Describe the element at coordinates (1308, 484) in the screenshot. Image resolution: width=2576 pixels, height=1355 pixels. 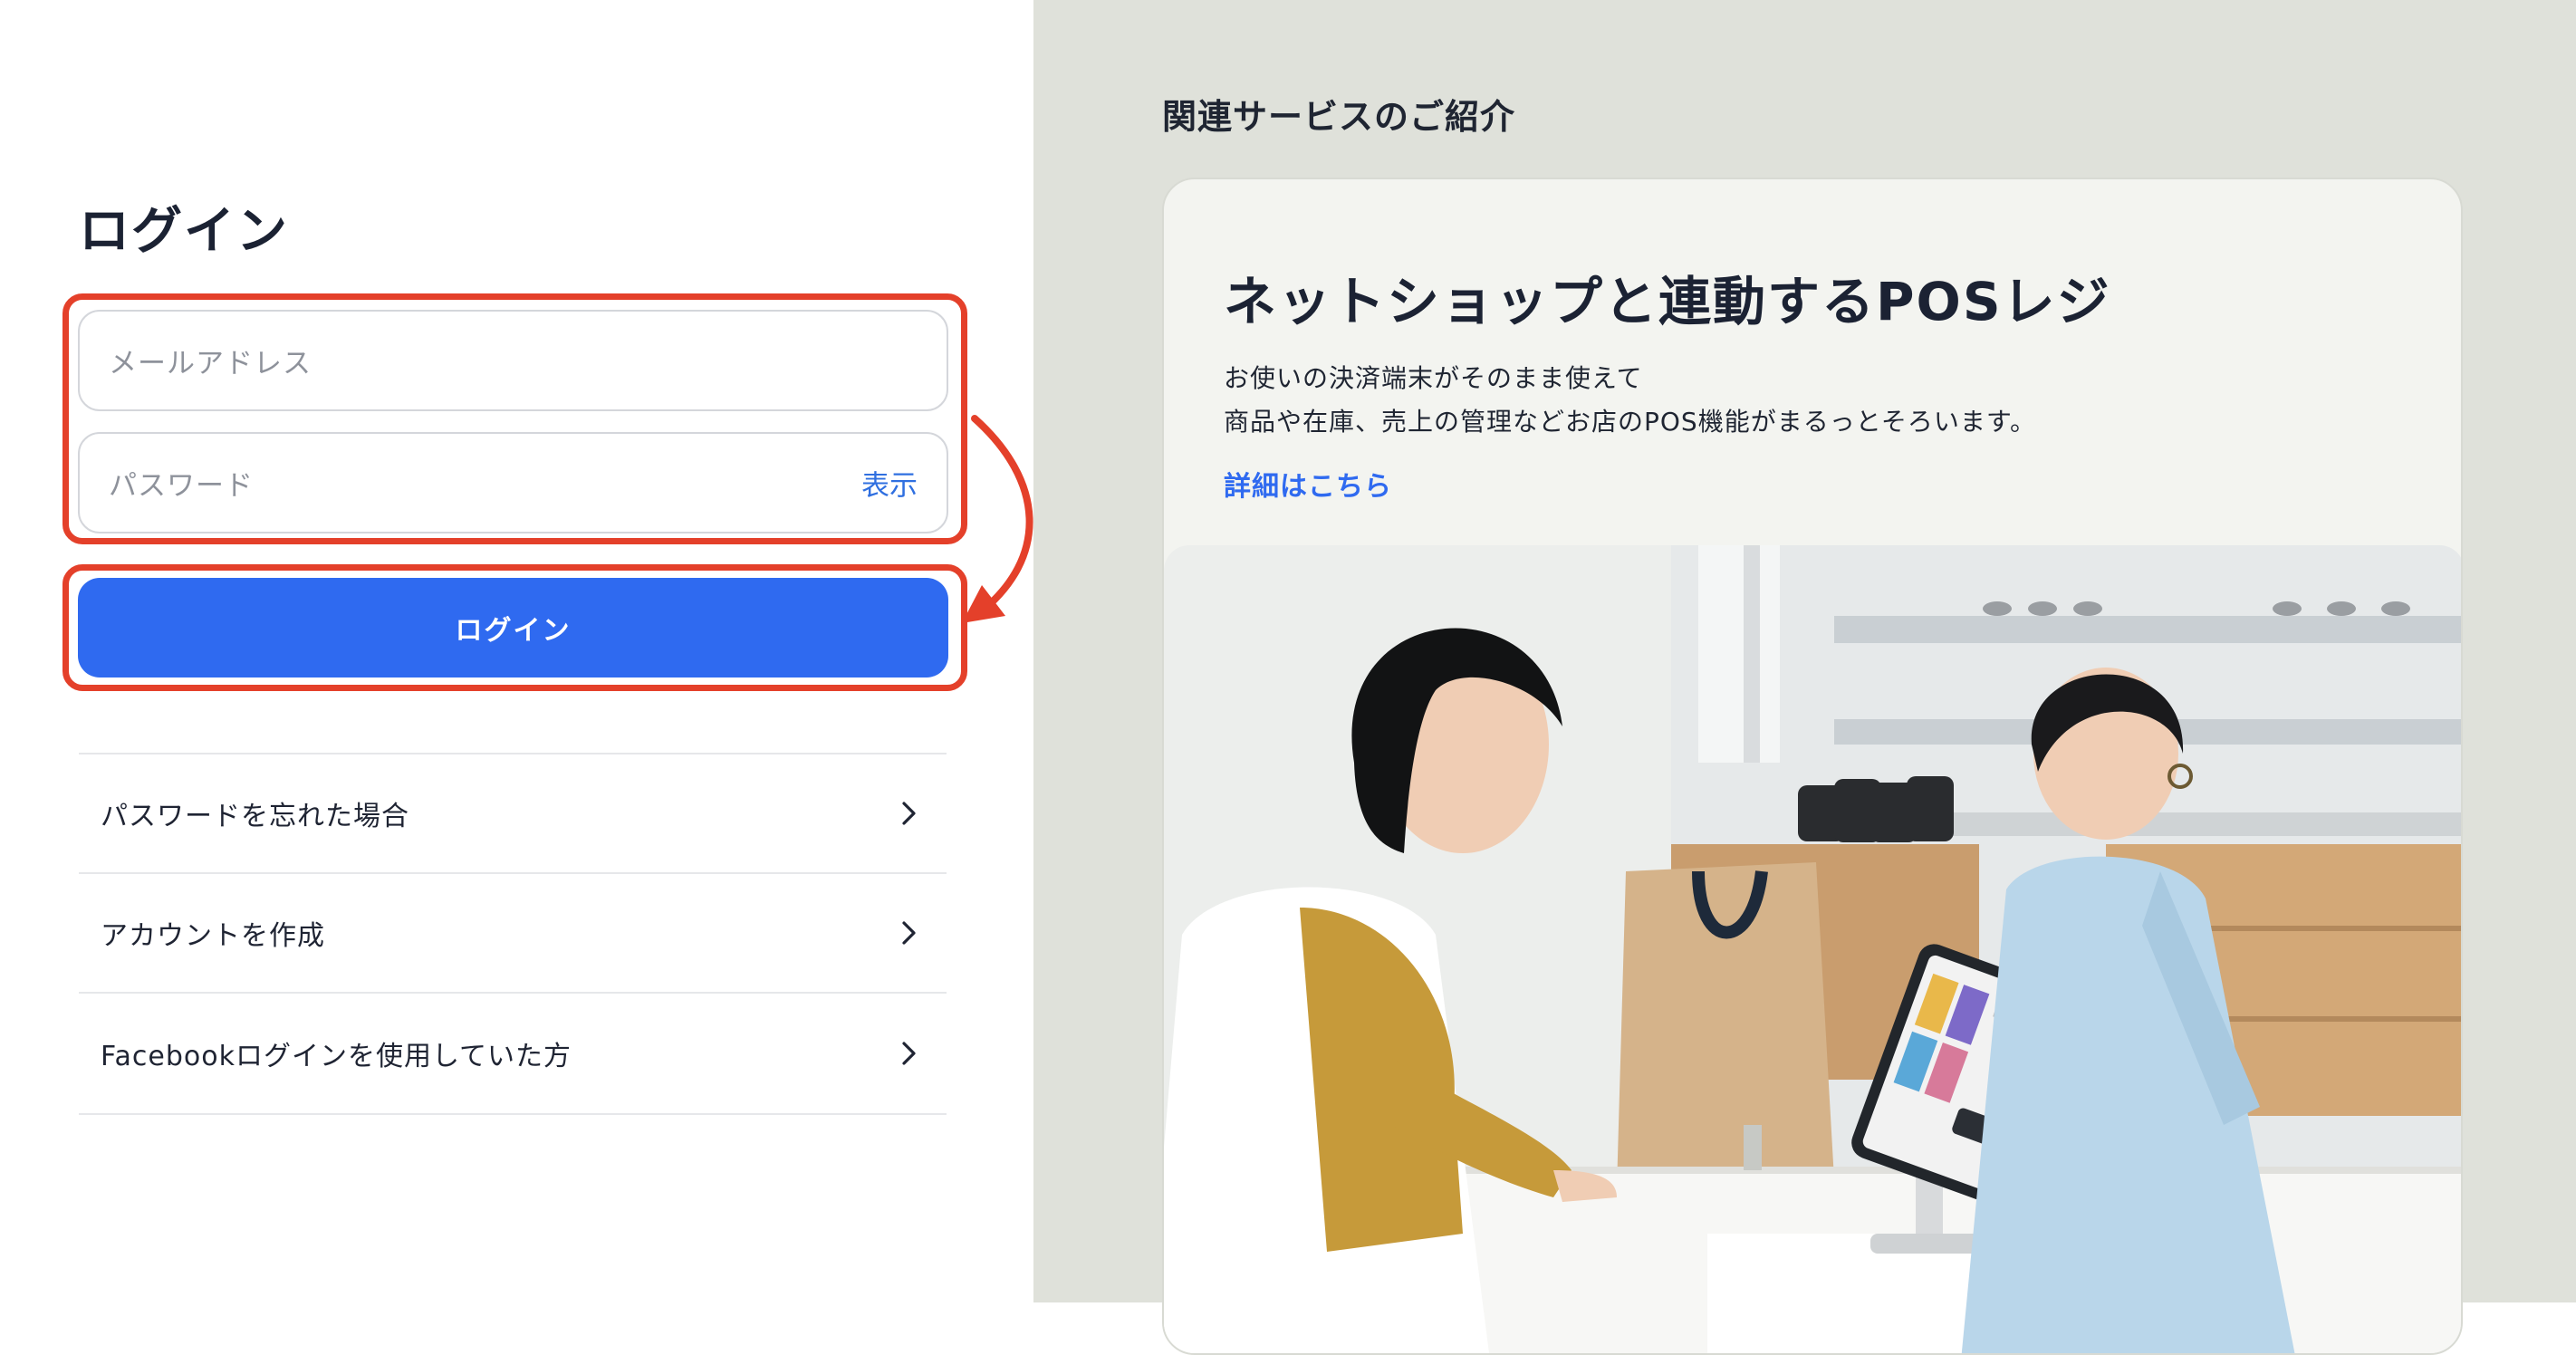
I see `details-link: 詳細はこちら` at that location.